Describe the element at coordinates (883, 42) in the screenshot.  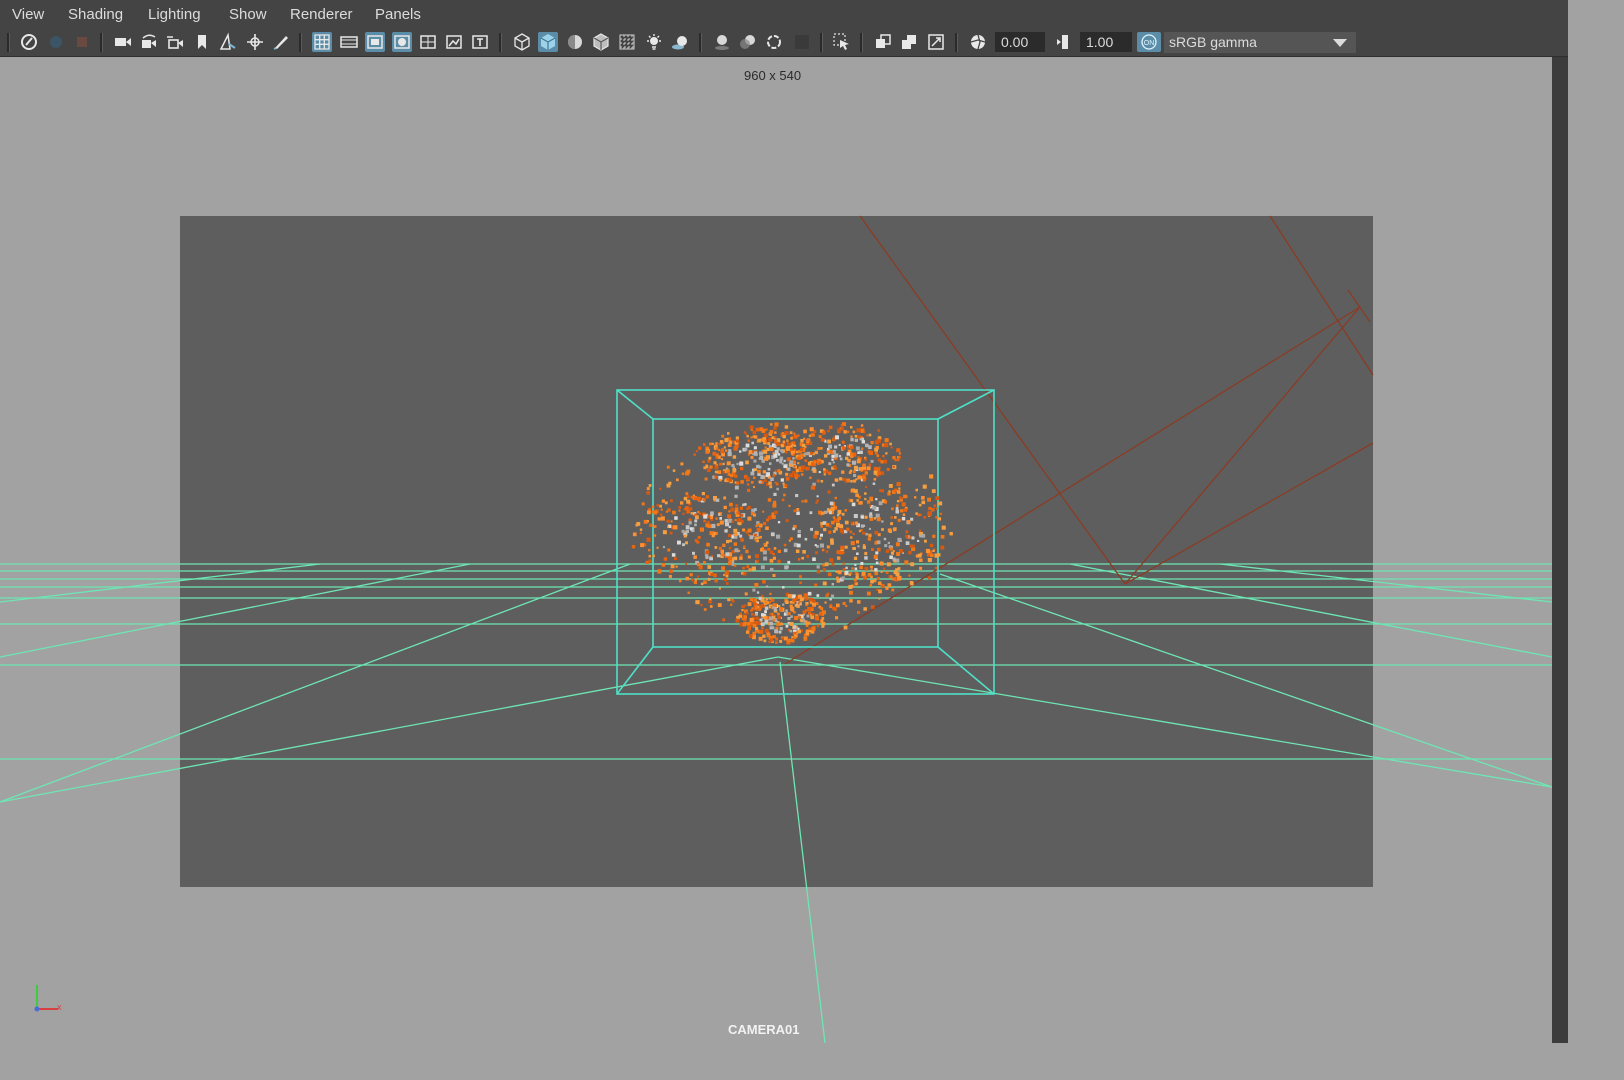
I see `xray-joints-icon` at that location.